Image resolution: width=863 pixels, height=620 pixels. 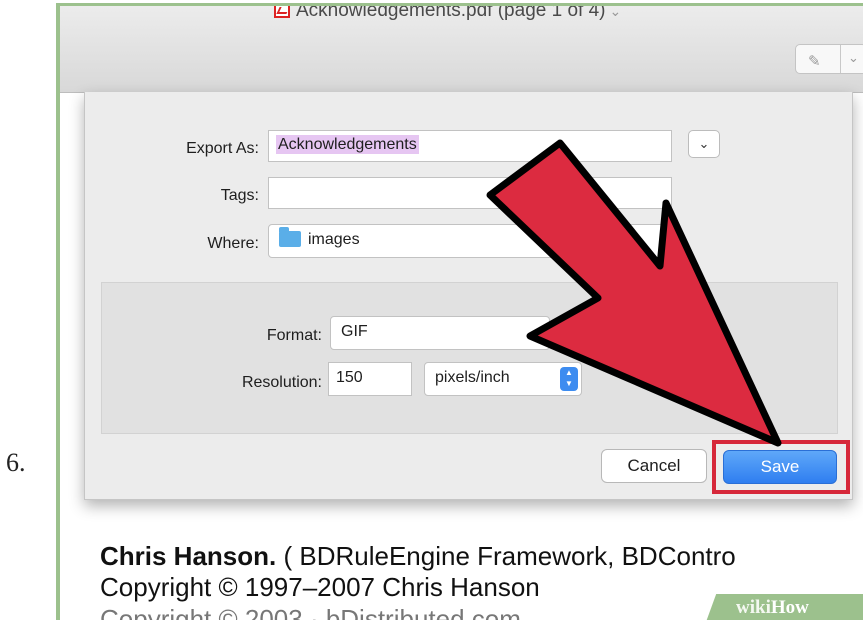 I want to click on step-number: 6., so click(x=16, y=462).